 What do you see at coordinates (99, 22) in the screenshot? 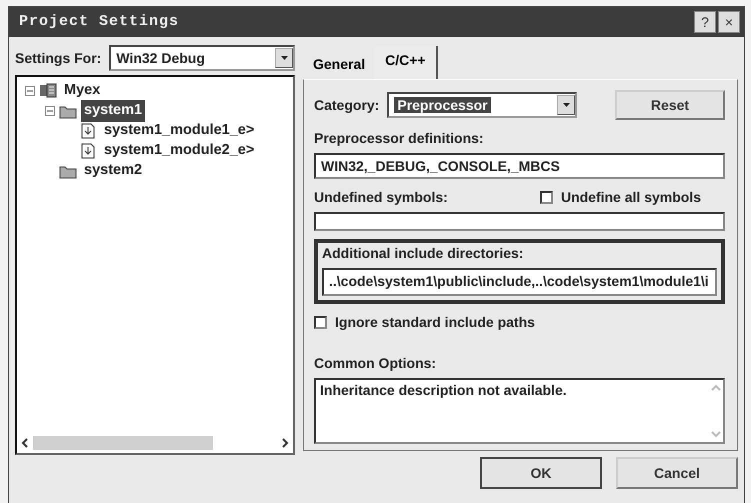
I see `window-title: Project Settings` at bounding box center [99, 22].